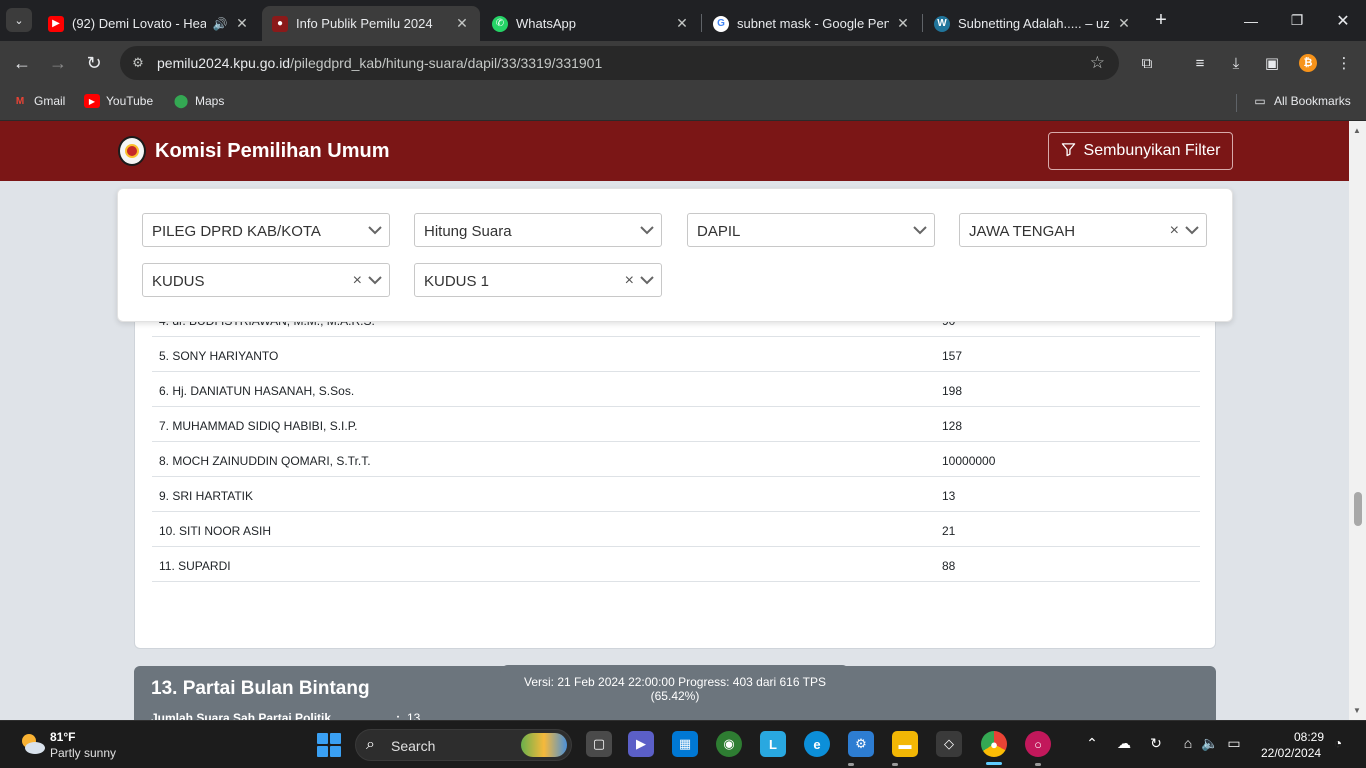  Describe the element at coordinates (1038, 744) in the screenshot. I see `opera-gx-icon: ○` at that location.